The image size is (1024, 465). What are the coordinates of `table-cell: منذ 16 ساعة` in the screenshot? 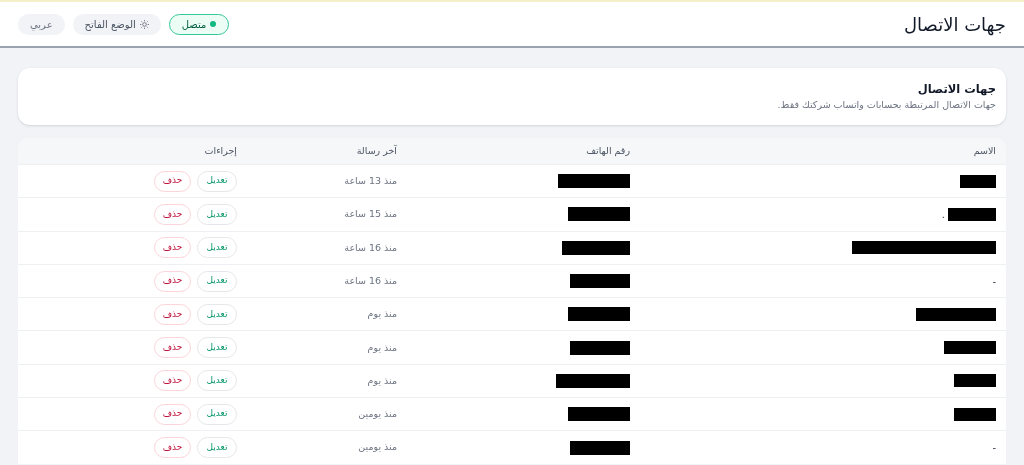 It's located at (370, 247).